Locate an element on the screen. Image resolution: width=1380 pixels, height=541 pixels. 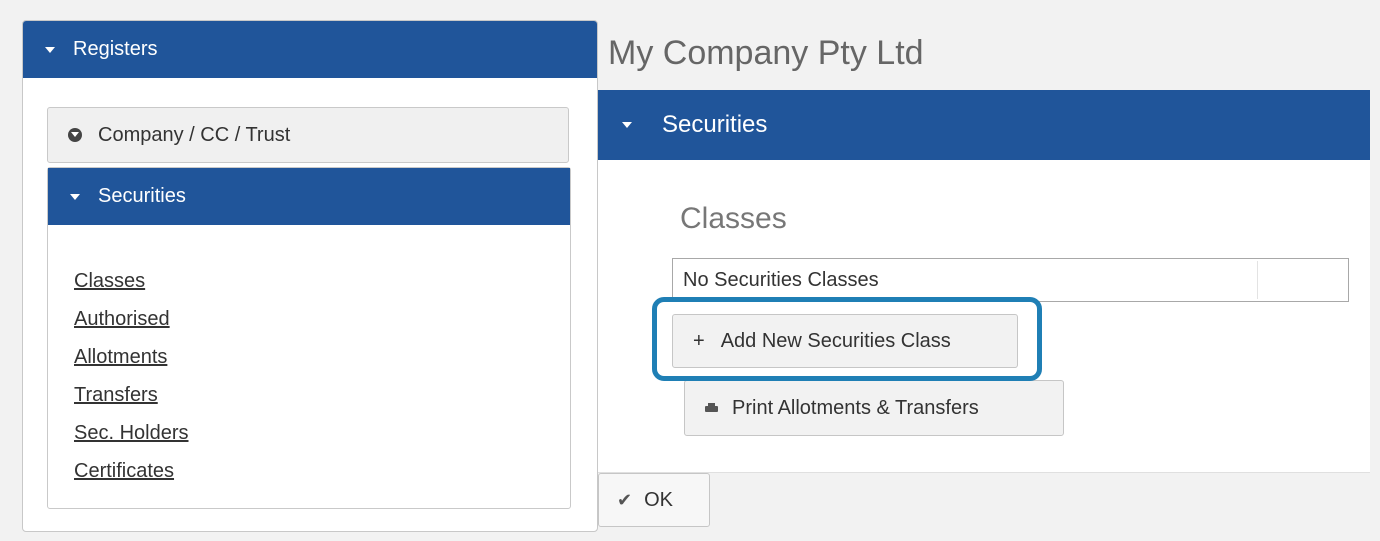
company-button-label: Company / CC / Trust is located at coordinates (194, 134).